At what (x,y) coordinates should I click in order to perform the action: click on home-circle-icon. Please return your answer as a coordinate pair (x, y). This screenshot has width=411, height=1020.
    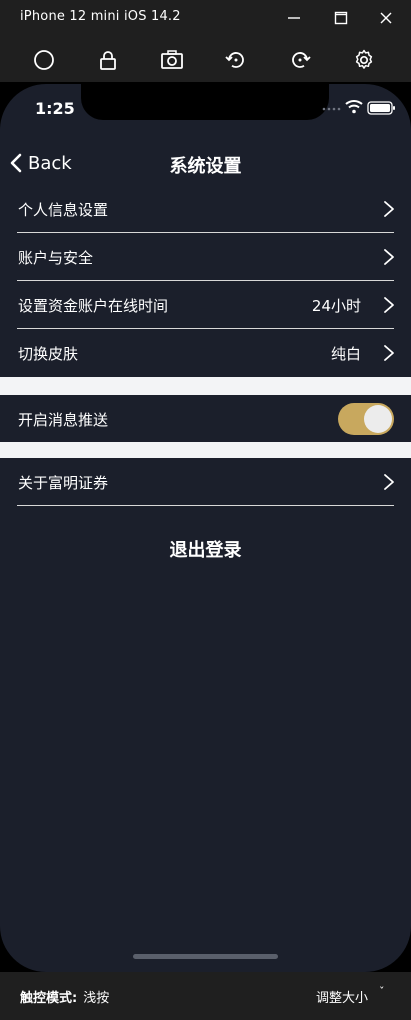
    Looking at the image, I should click on (44, 60).